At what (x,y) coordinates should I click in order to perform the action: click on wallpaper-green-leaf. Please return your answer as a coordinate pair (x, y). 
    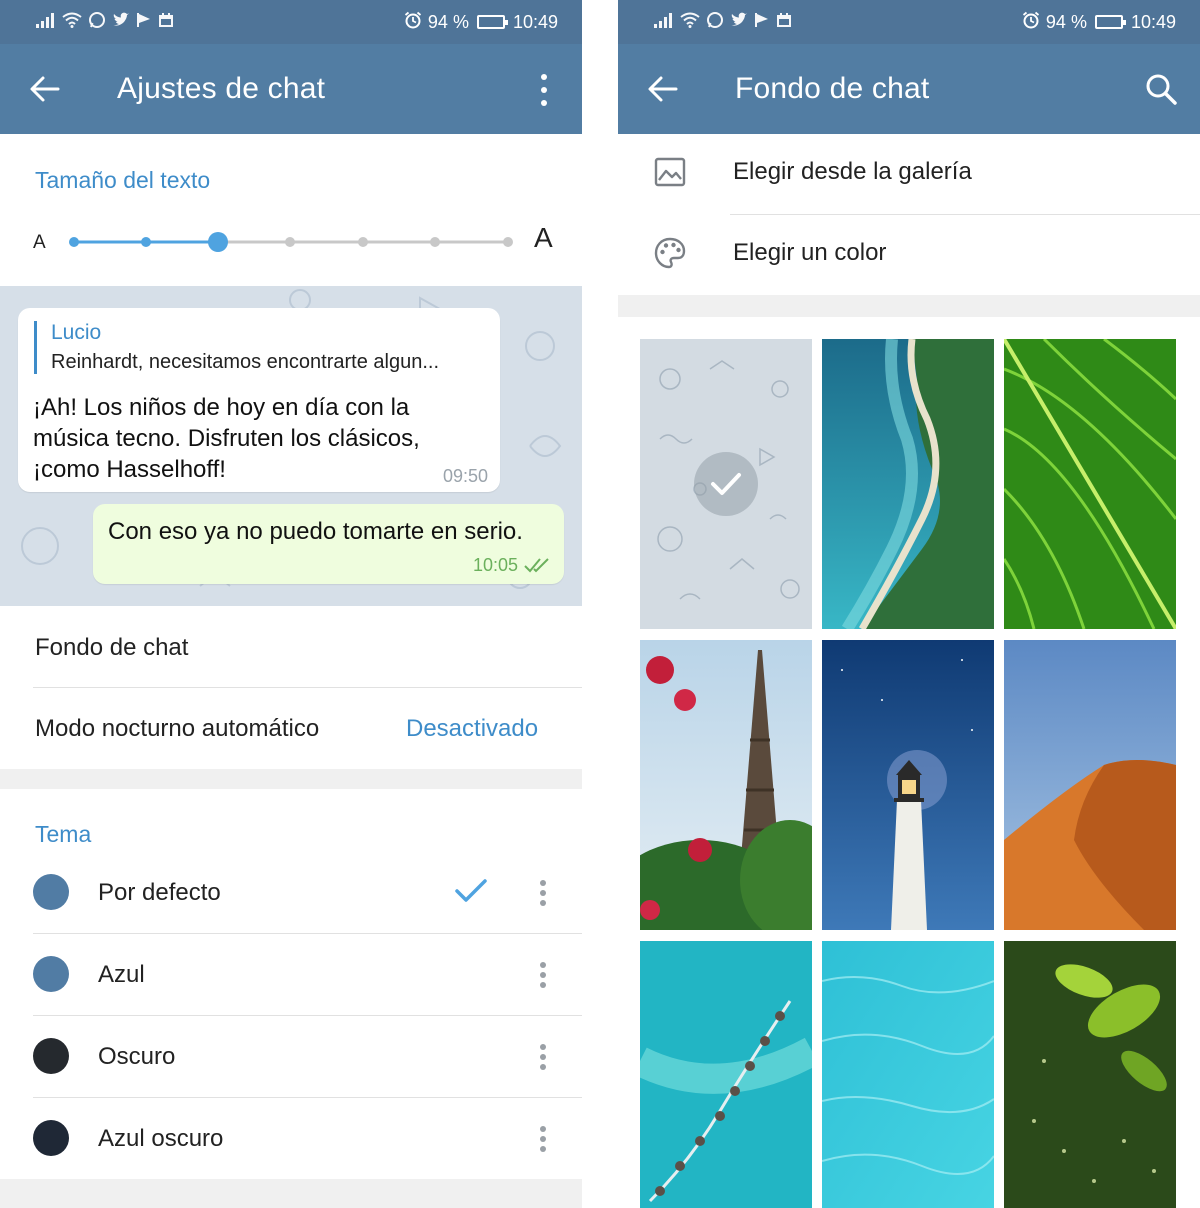
    Looking at the image, I should click on (1090, 484).